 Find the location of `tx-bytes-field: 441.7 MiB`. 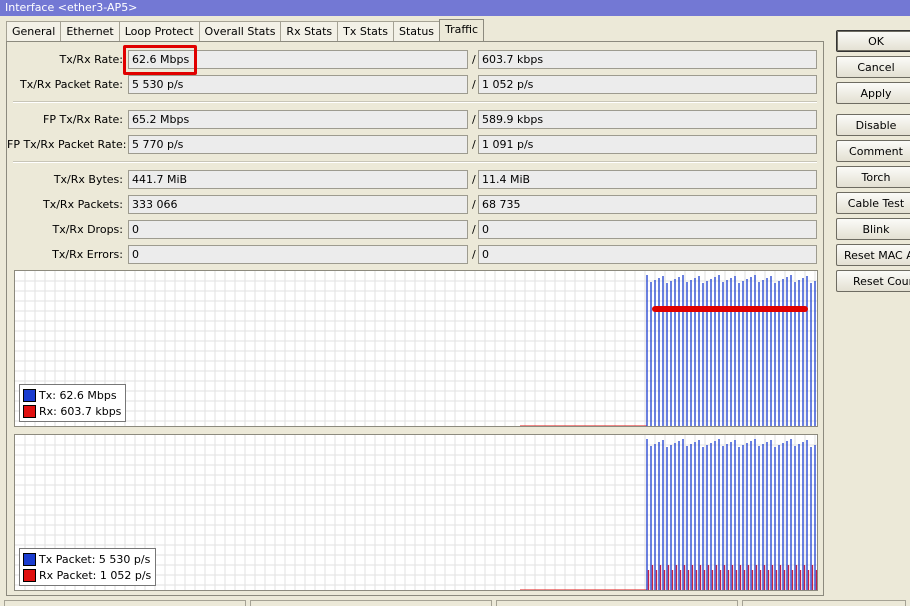

tx-bytes-field: 441.7 MiB is located at coordinates (298, 179).